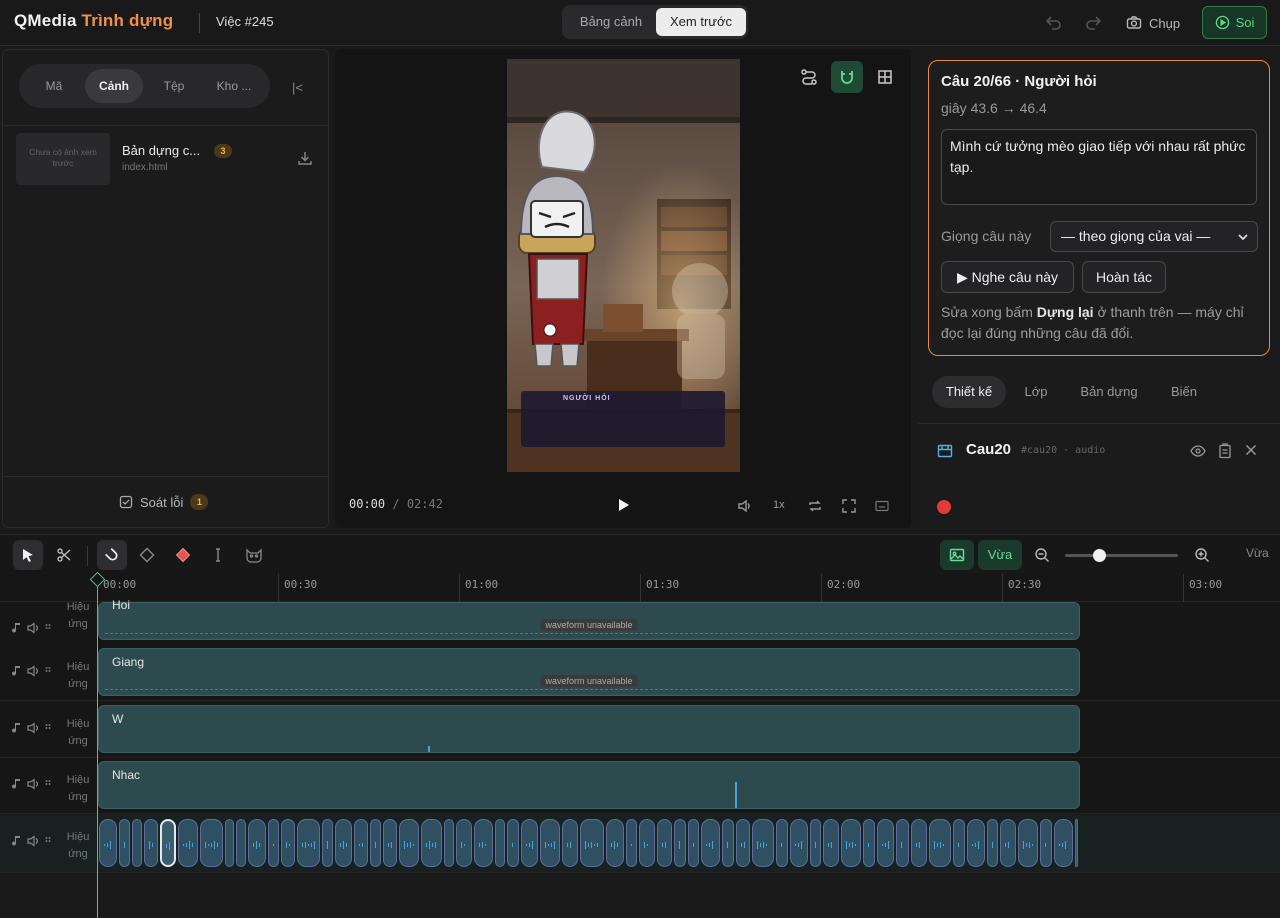 Image resolution: width=1280 pixels, height=918 pixels. What do you see at coordinates (849, 506) in the screenshot?
I see `fullscreen-icon` at bounding box center [849, 506].